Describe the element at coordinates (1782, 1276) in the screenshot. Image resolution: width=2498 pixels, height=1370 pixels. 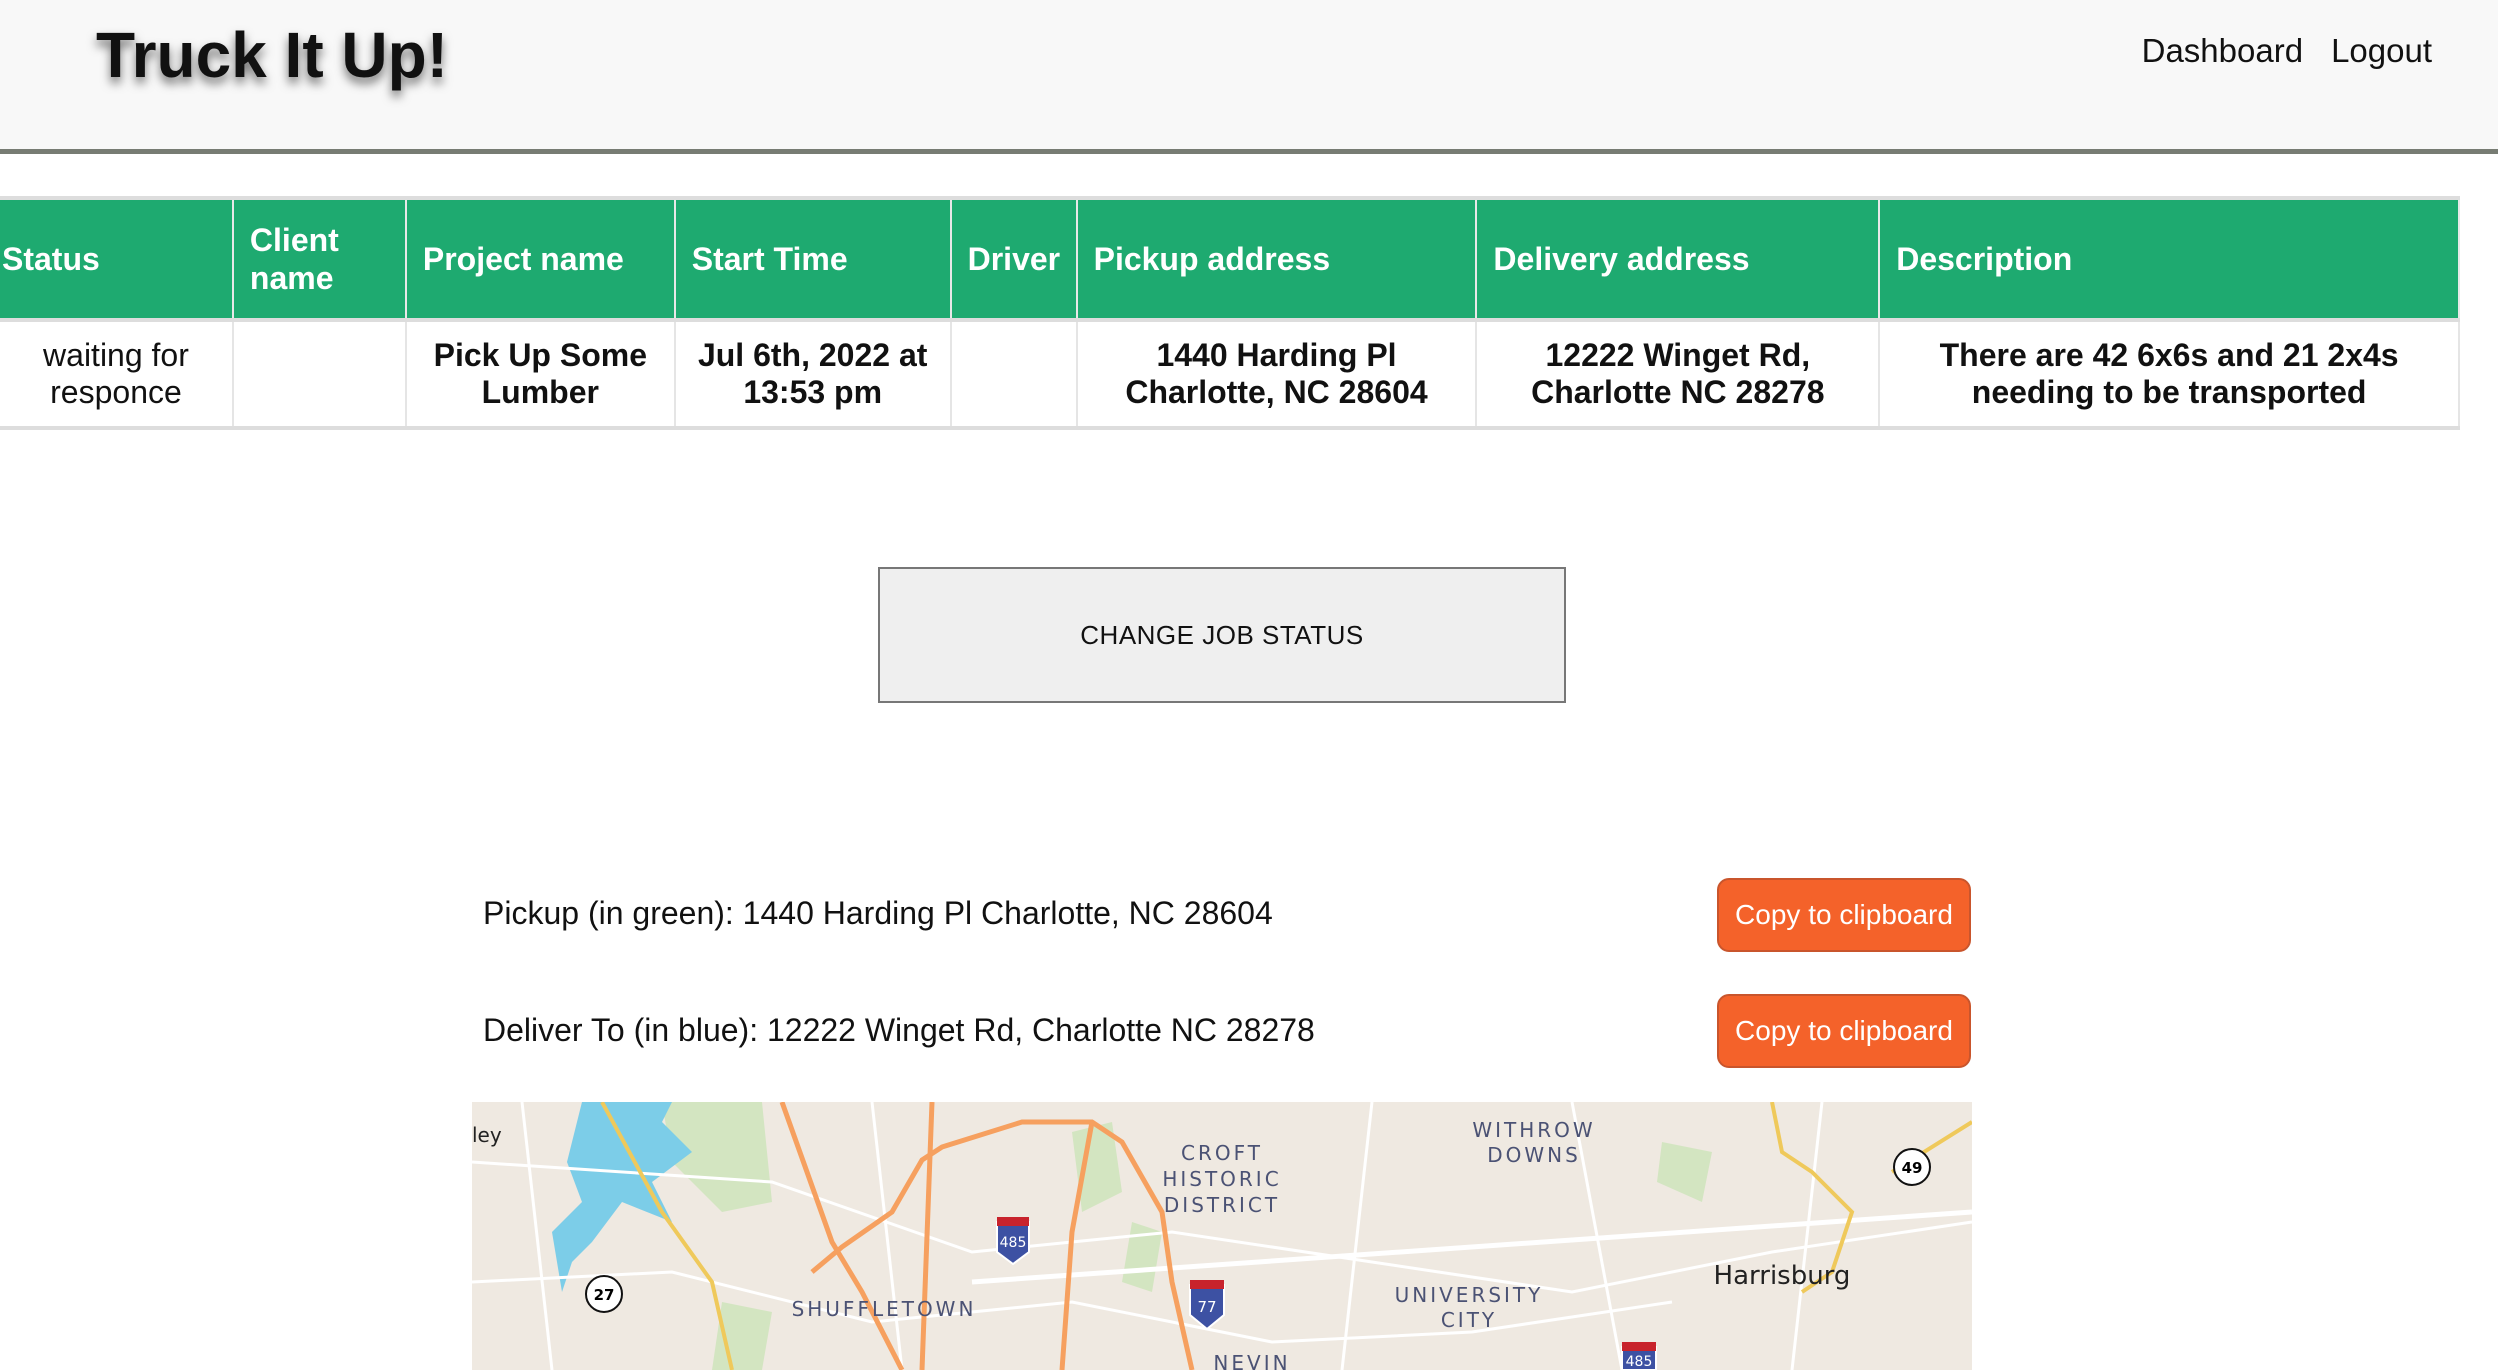
I see `svg-text: Harrisburg` at that location.